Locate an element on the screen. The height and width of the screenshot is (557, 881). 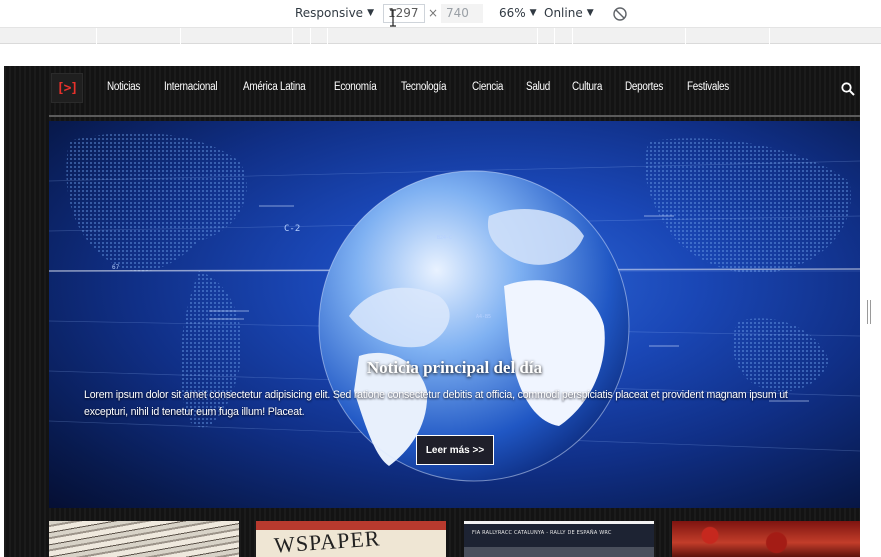
map-label-a4b5: A4-B5 is located at coordinates (483, 317).